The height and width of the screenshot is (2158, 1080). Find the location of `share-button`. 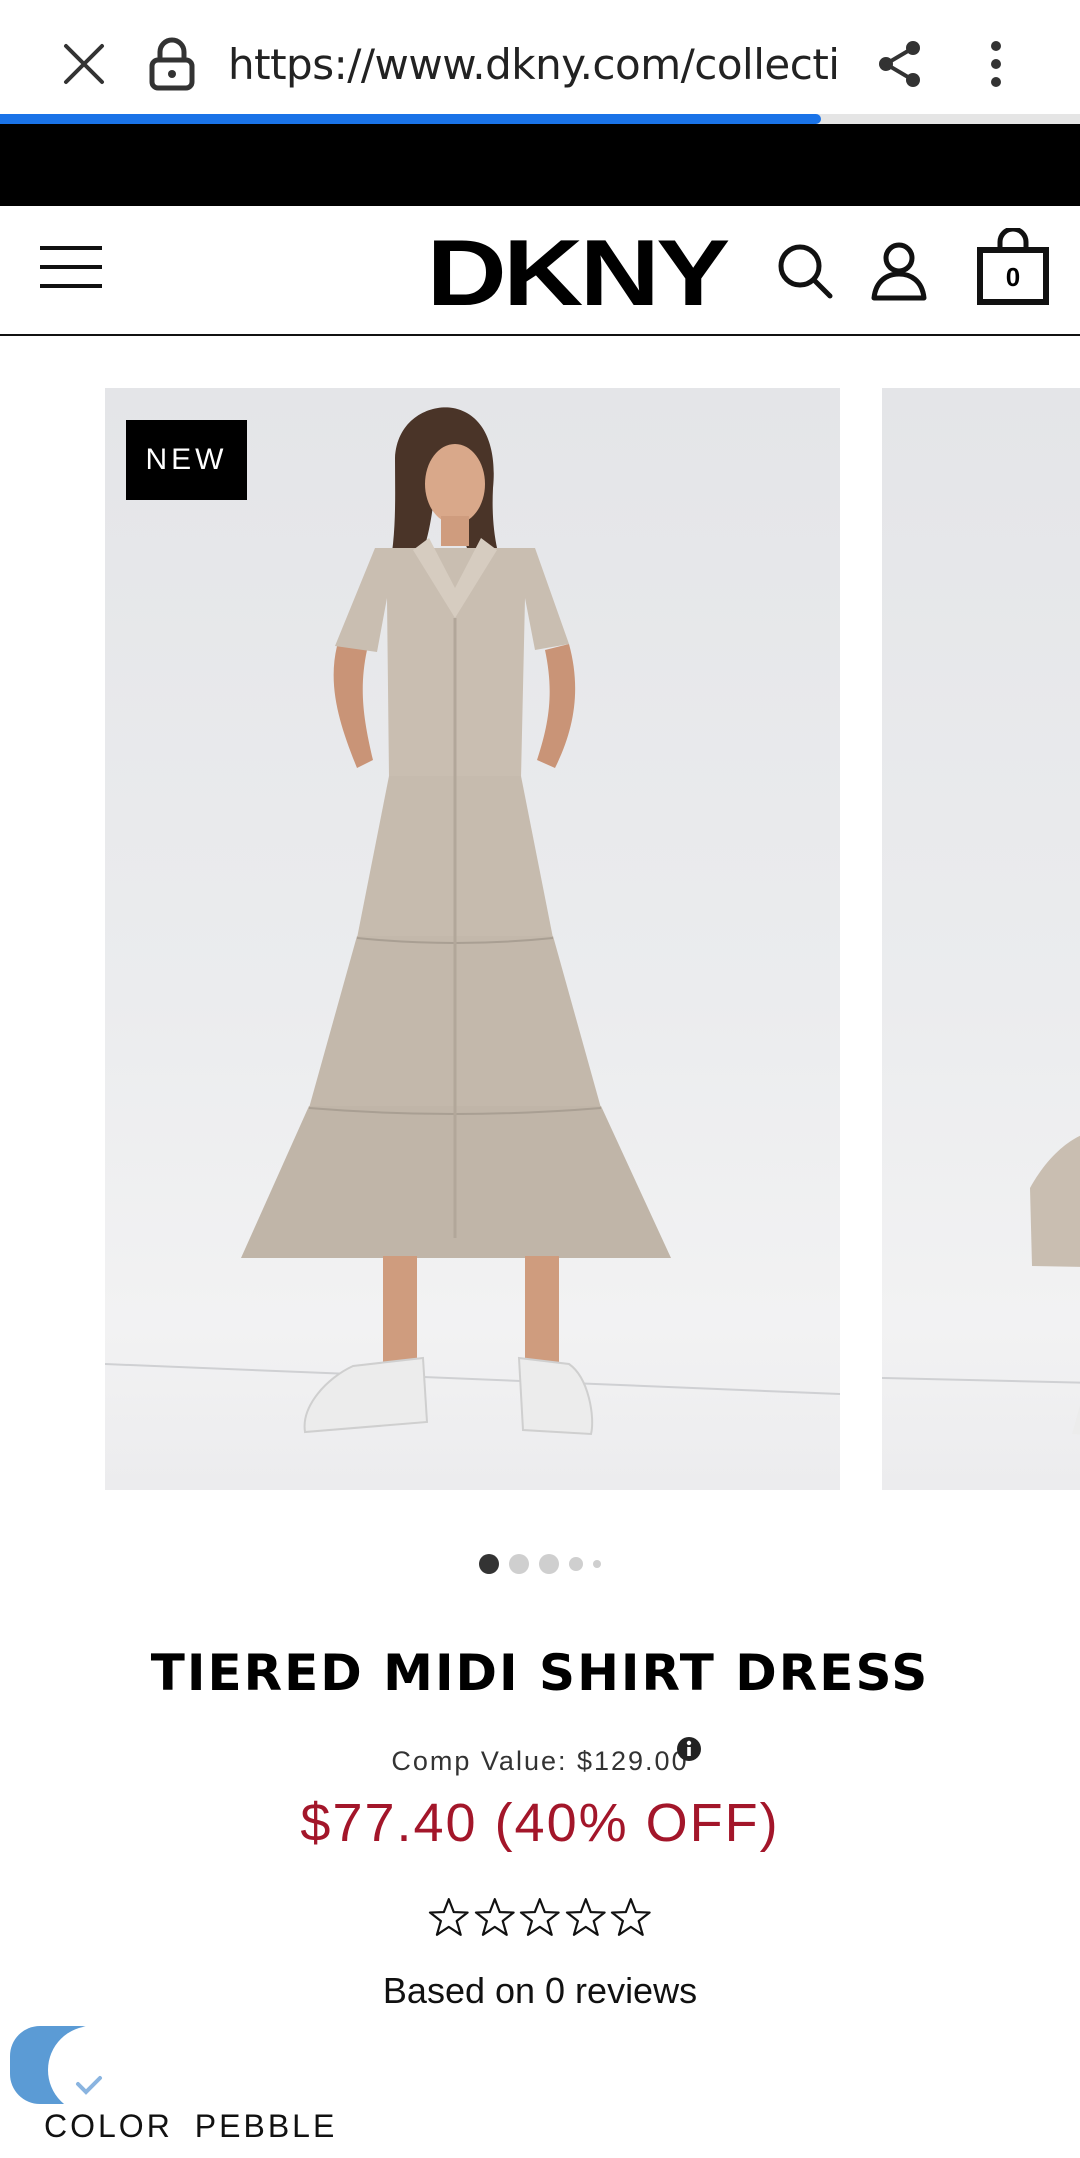

share-button is located at coordinates (900, 64).